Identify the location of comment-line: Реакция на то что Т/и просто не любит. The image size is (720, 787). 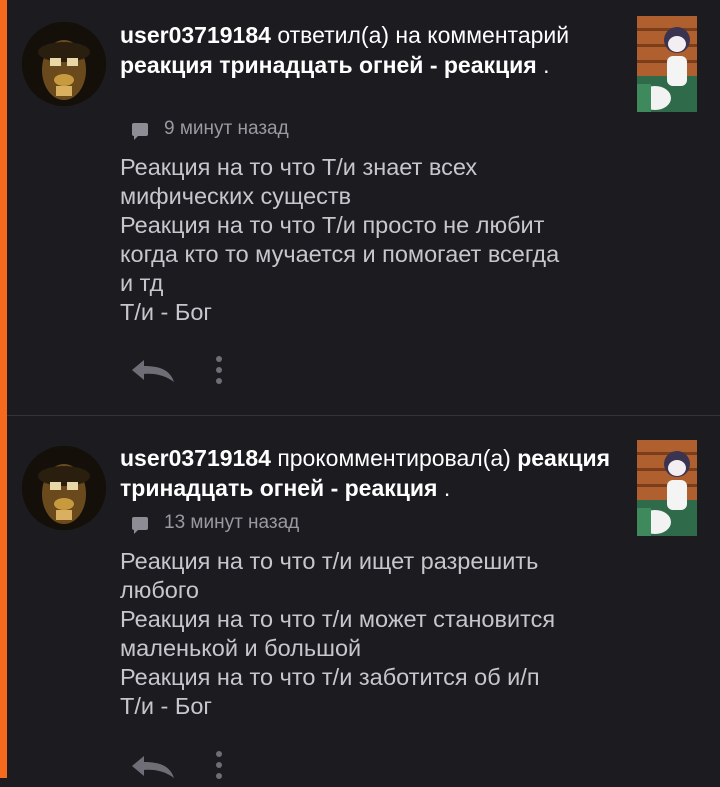
(332, 225).